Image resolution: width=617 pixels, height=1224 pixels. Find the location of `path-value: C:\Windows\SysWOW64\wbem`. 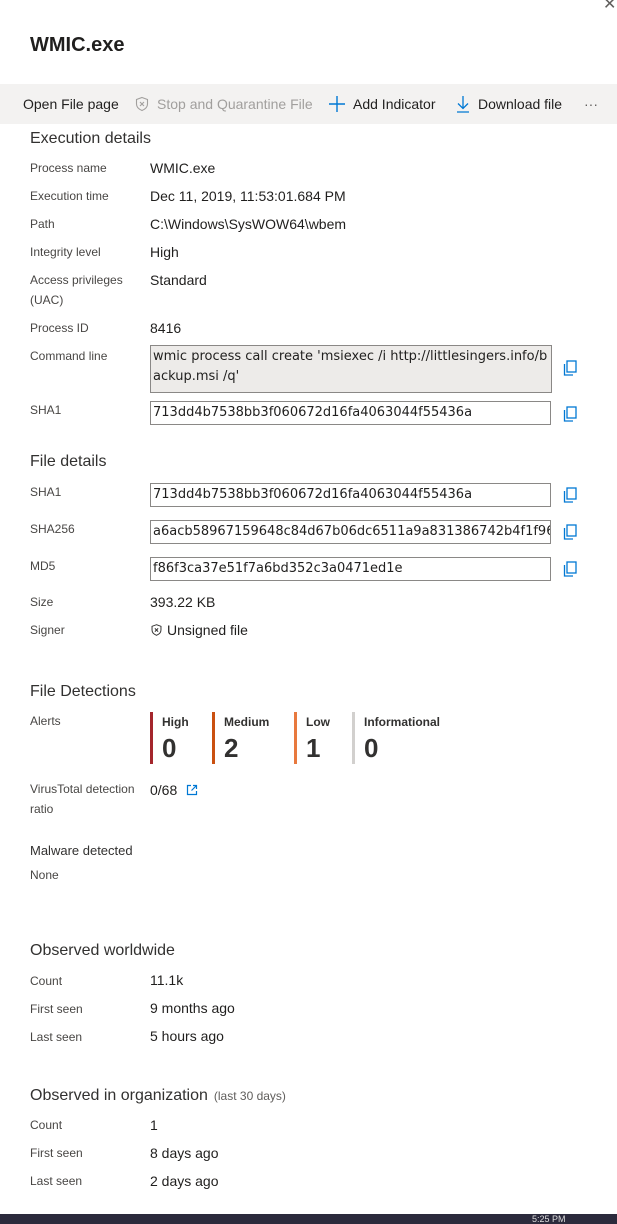

path-value: C:\Windows\SysWOW64\wbem is located at coordinates (248, 224).